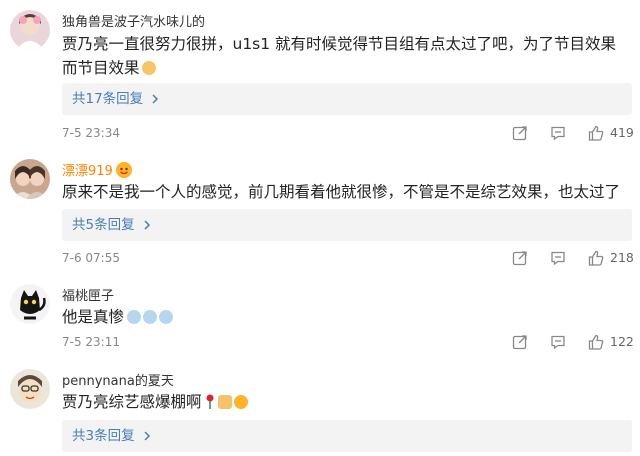 This screenshot has width=640, height=456. What do you see at coordinates (622, 257) in the screenshot?
I see `like-count: 218` at bounding box center [622, 257].